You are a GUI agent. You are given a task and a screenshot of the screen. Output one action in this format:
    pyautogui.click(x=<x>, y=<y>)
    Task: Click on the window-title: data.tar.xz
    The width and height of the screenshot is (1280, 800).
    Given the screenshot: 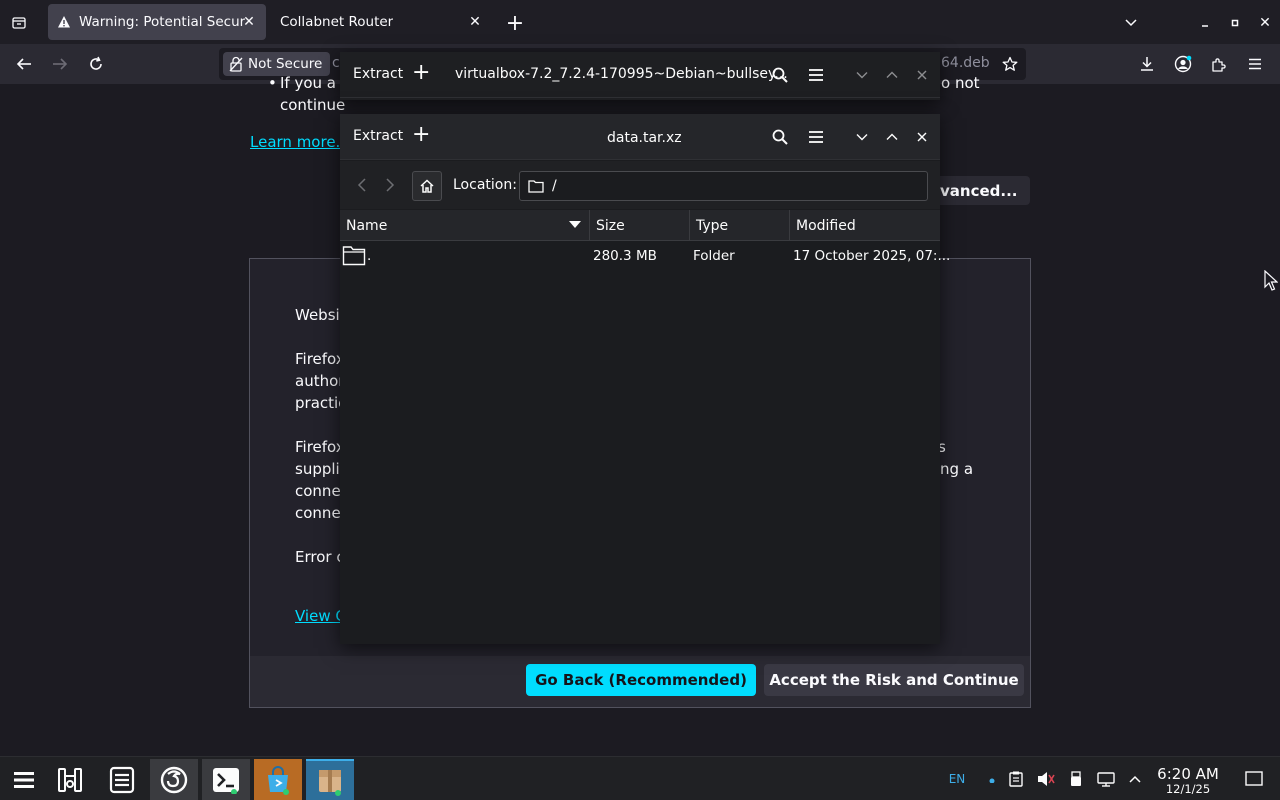 What is the action you would take?
    pyautogui.click(x=644, y=138)
    